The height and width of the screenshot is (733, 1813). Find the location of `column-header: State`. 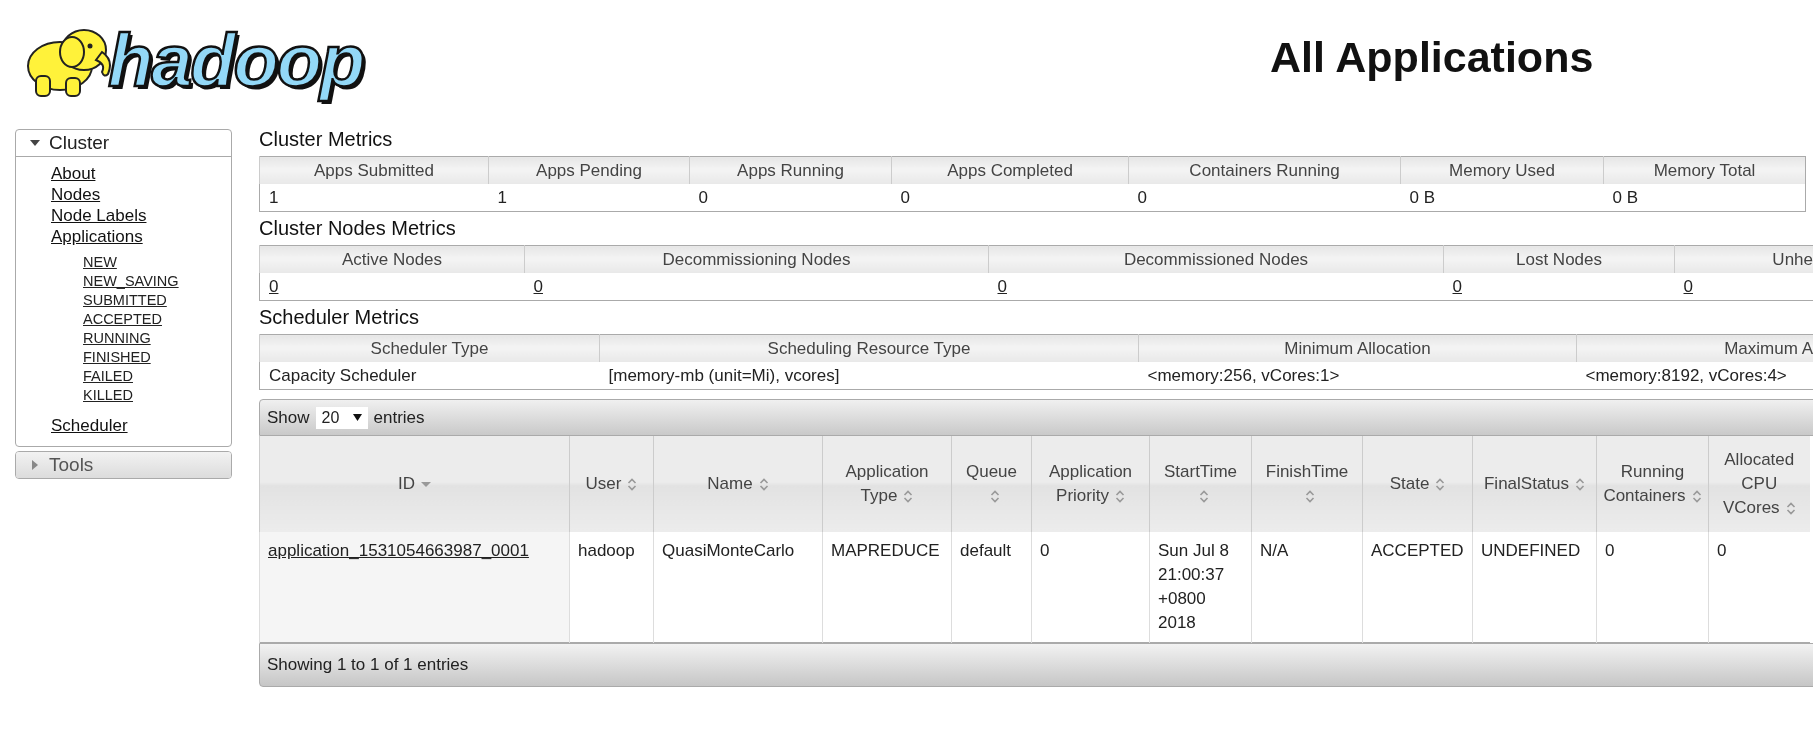

column-header: State is located at coordinates (1417, 484).